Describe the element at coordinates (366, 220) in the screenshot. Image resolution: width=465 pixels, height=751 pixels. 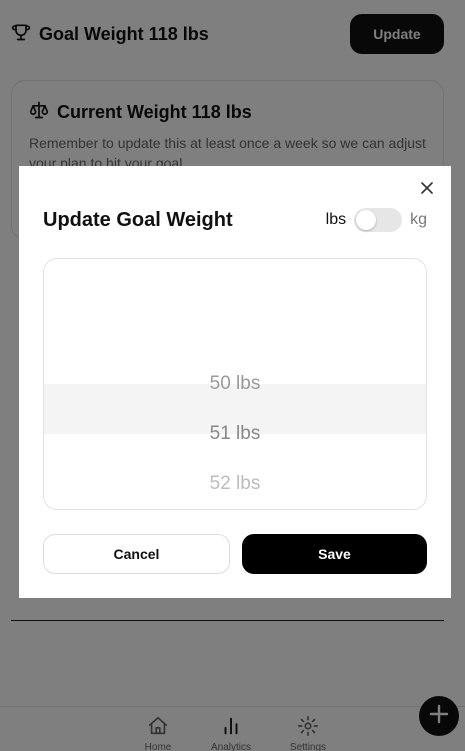
I see `toggle-knob` at that location.